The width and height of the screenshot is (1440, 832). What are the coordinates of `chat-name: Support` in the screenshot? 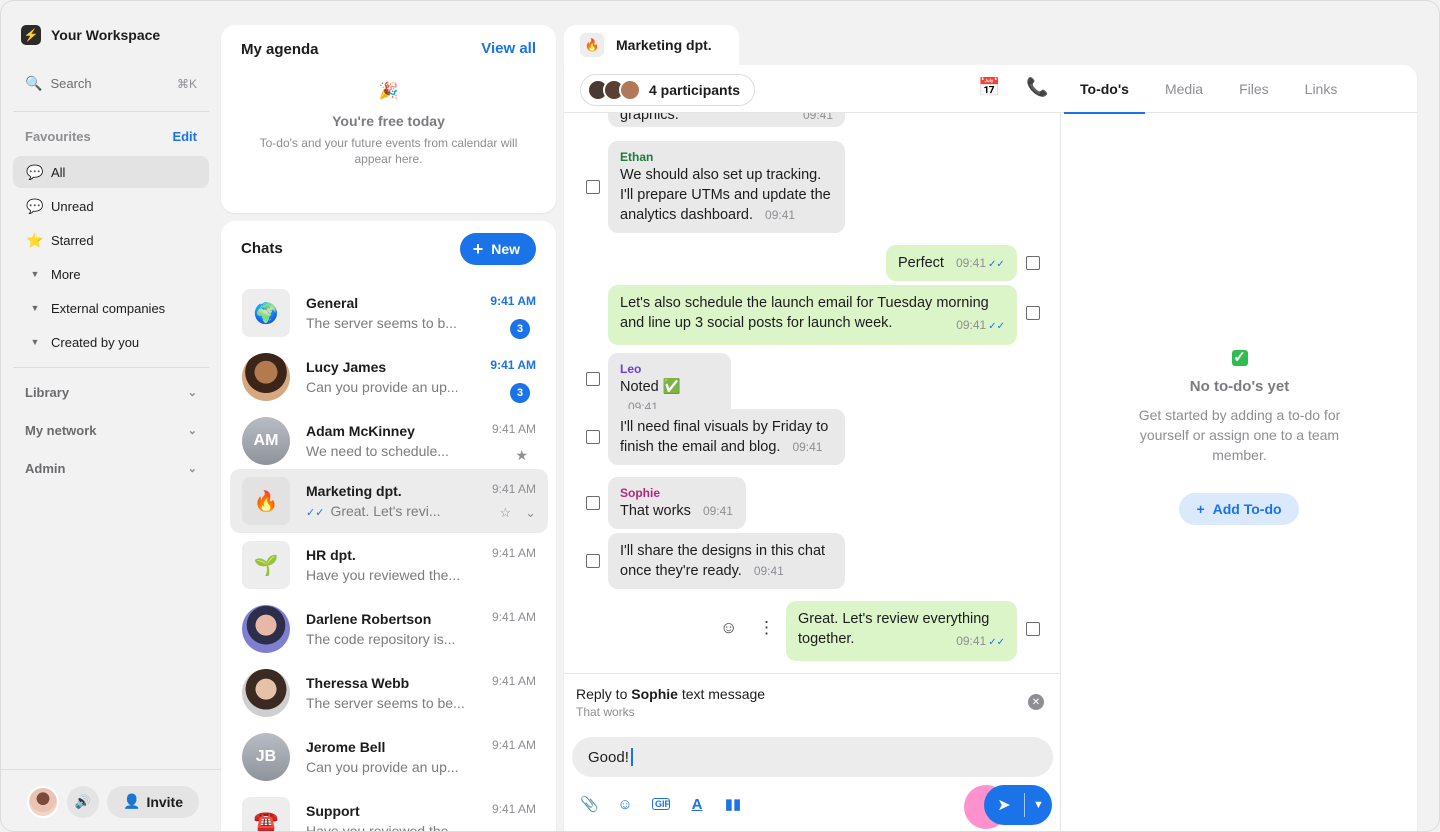 It's located at (333, 811).